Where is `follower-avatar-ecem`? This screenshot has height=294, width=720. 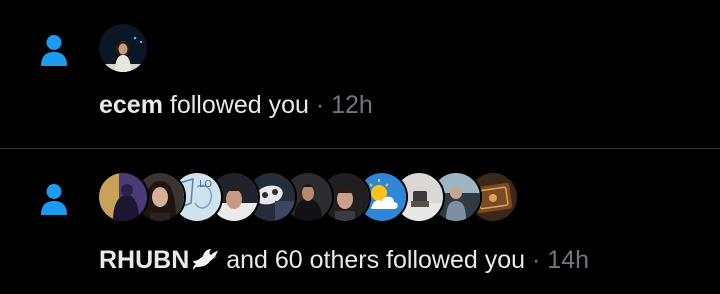 follower-avatar-ecem is located at coordinates (123, 48).